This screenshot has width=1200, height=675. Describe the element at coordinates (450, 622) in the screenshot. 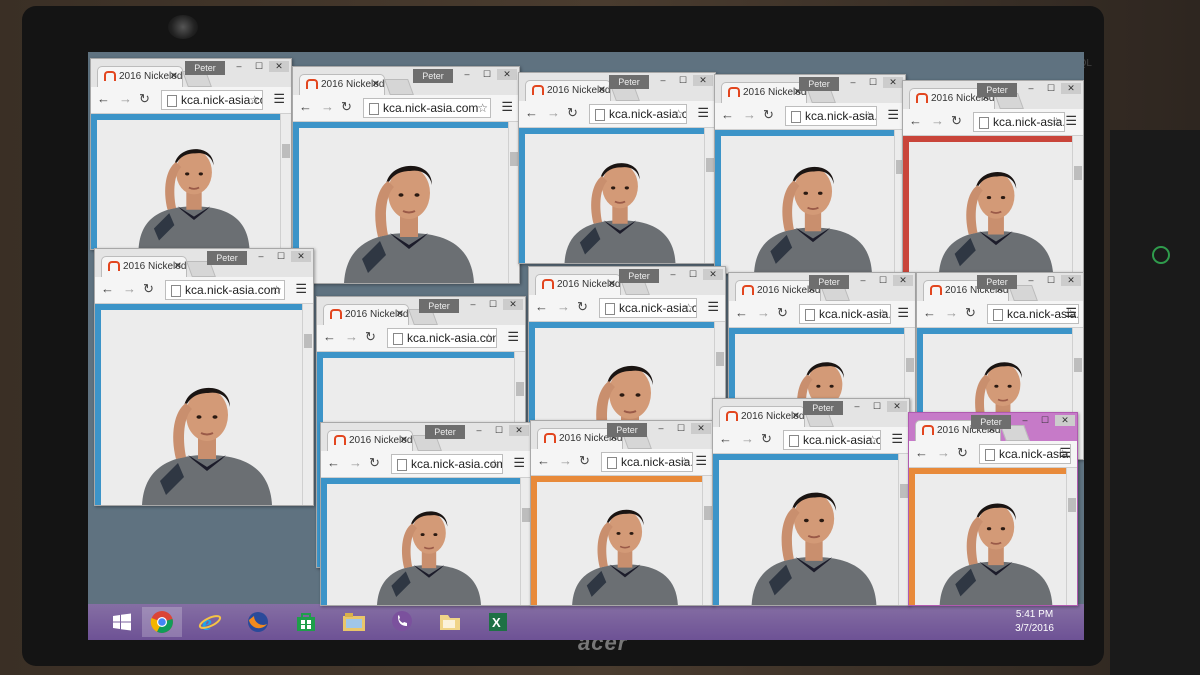

I see `taskbar-folder-button` at that location.